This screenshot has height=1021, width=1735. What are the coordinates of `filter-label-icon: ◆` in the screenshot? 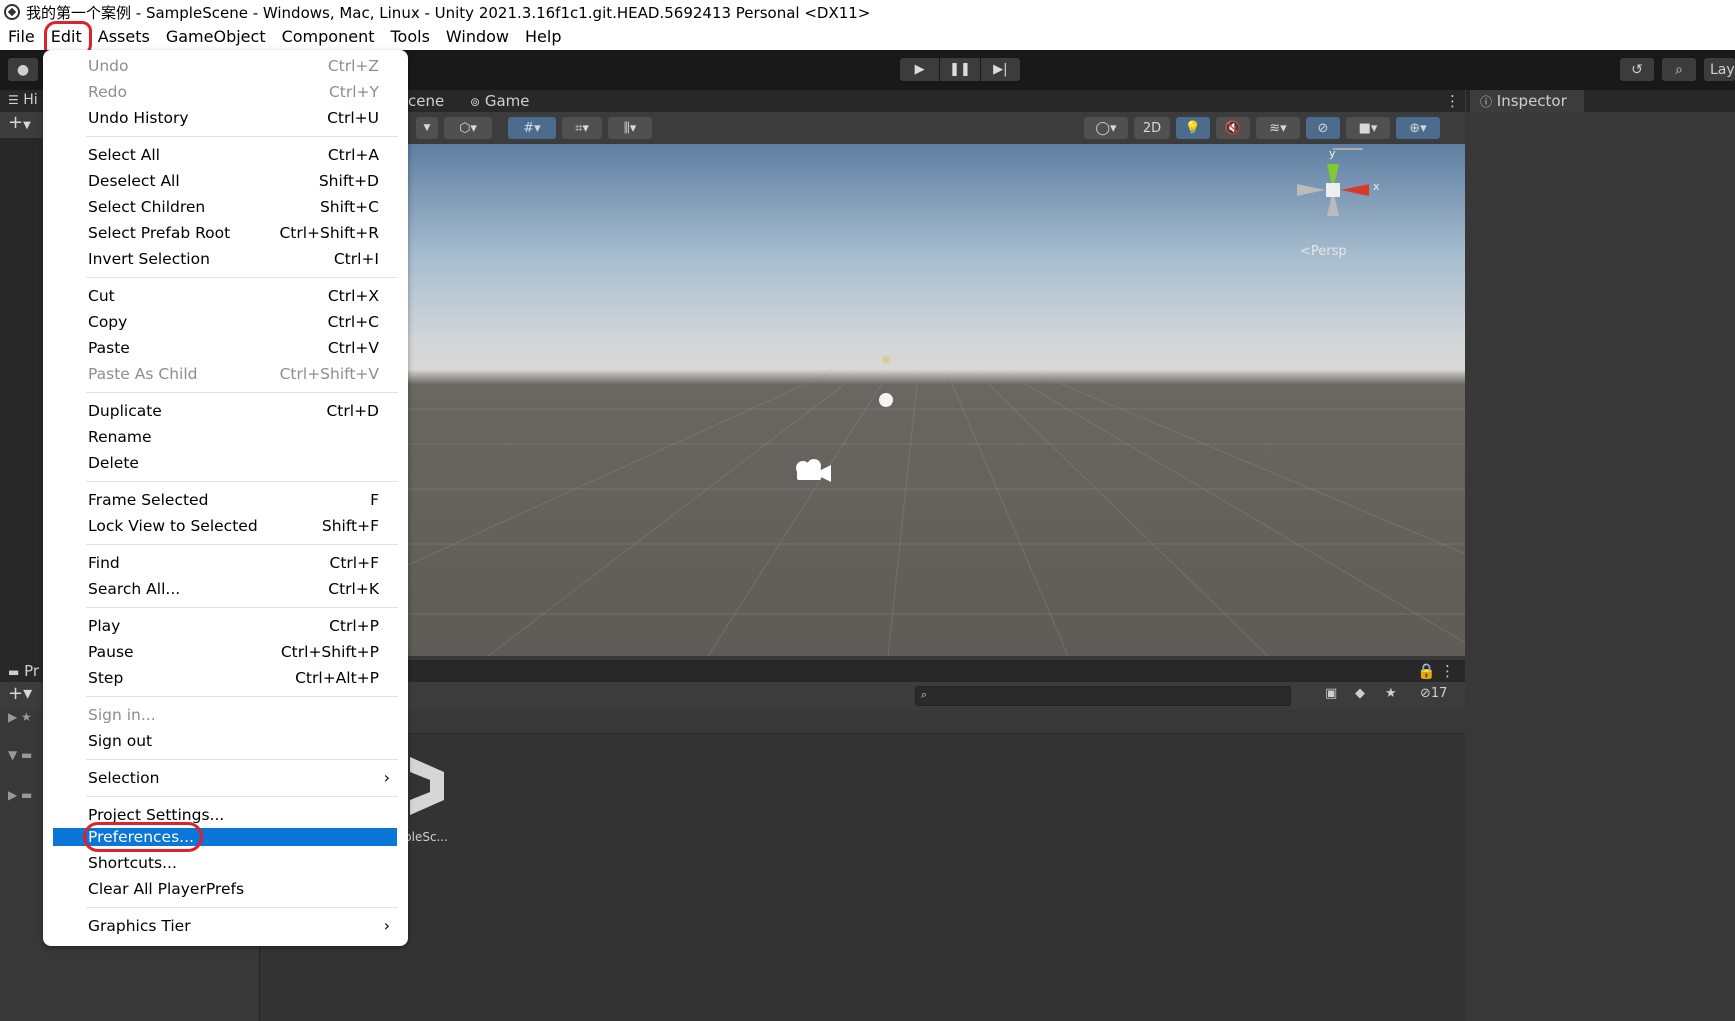 It's located at (1360, 693).